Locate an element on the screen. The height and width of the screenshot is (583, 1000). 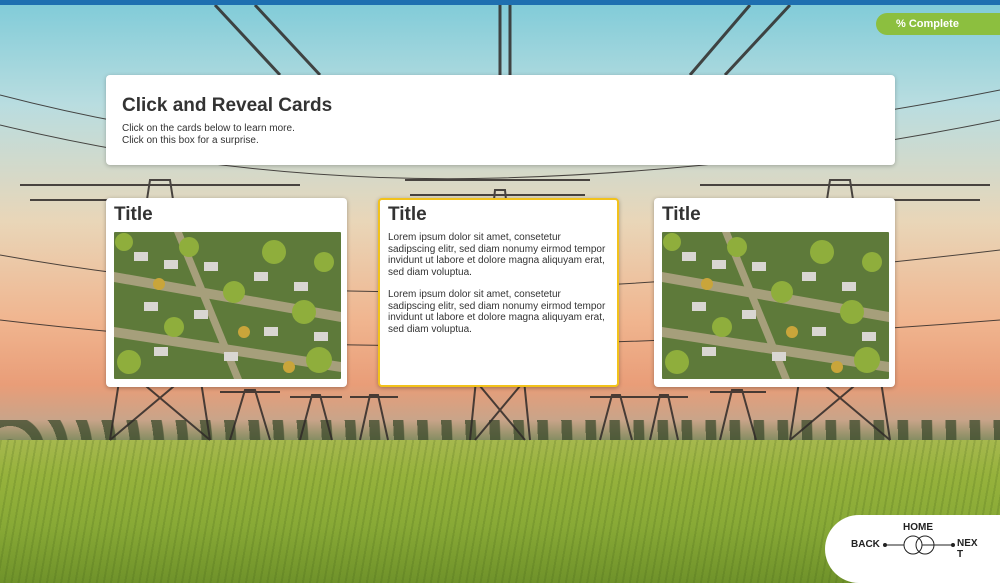
home-button: HOME is located at coordinates (918, 527).